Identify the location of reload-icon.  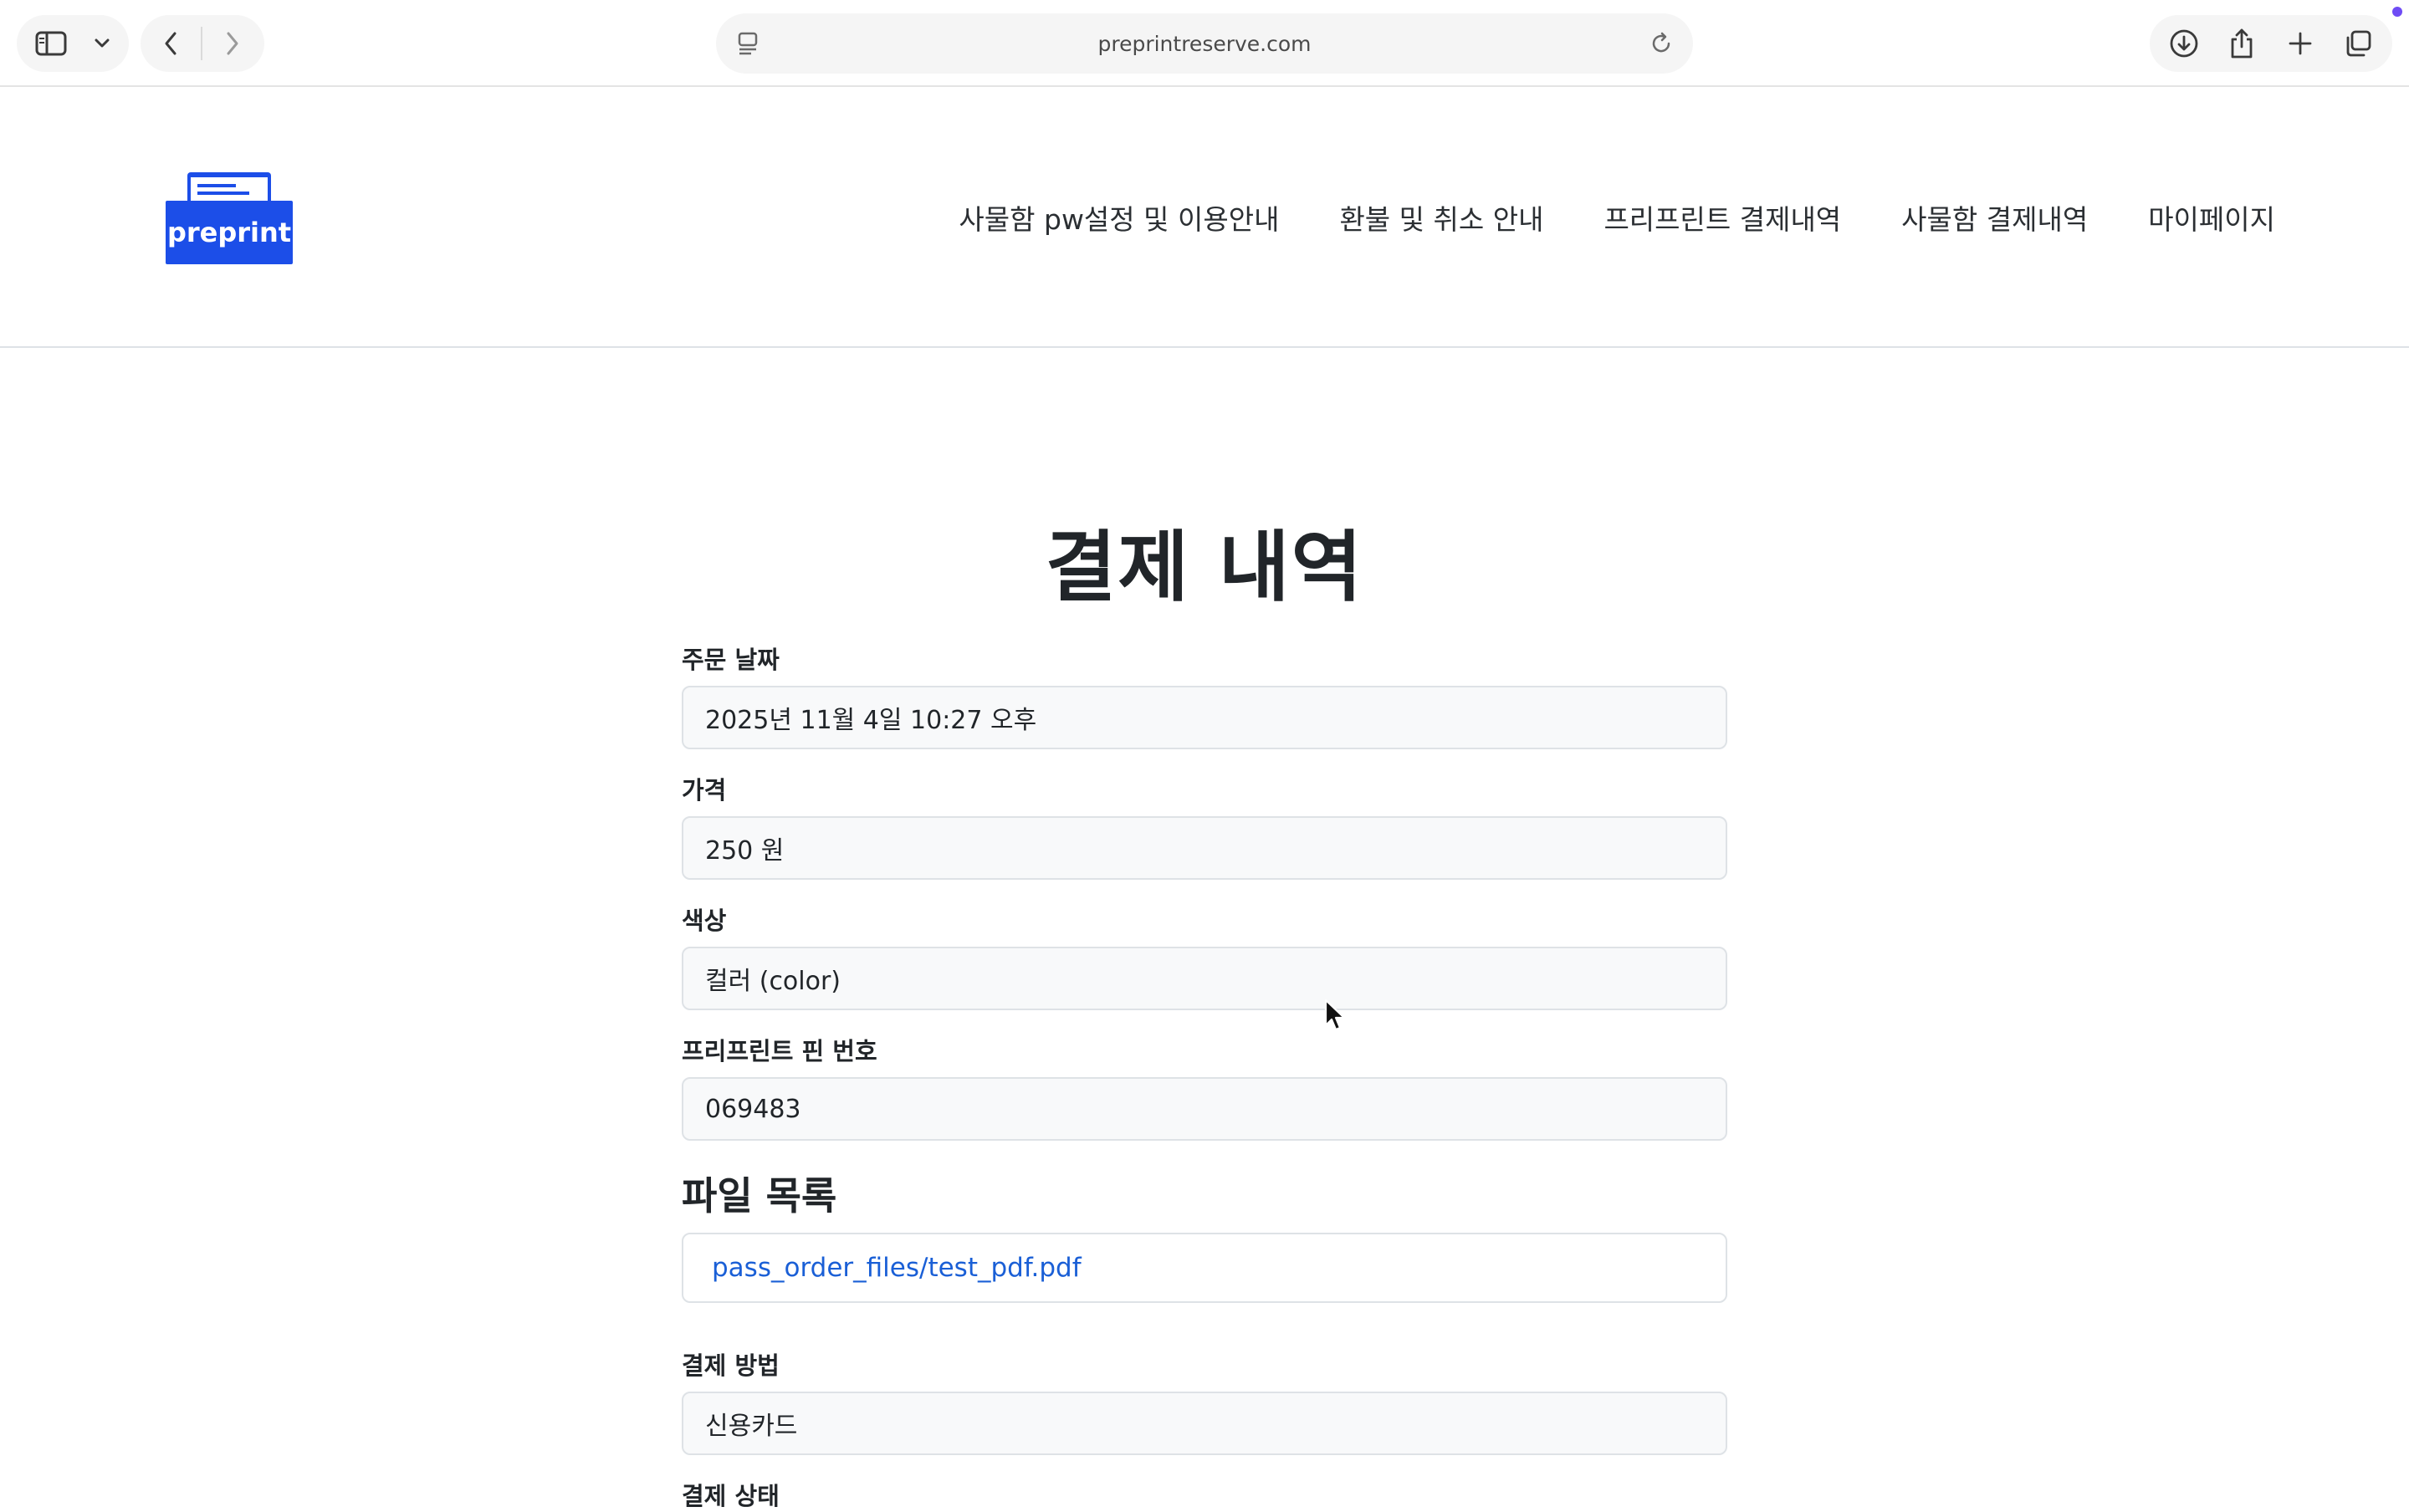
(1661, 45).